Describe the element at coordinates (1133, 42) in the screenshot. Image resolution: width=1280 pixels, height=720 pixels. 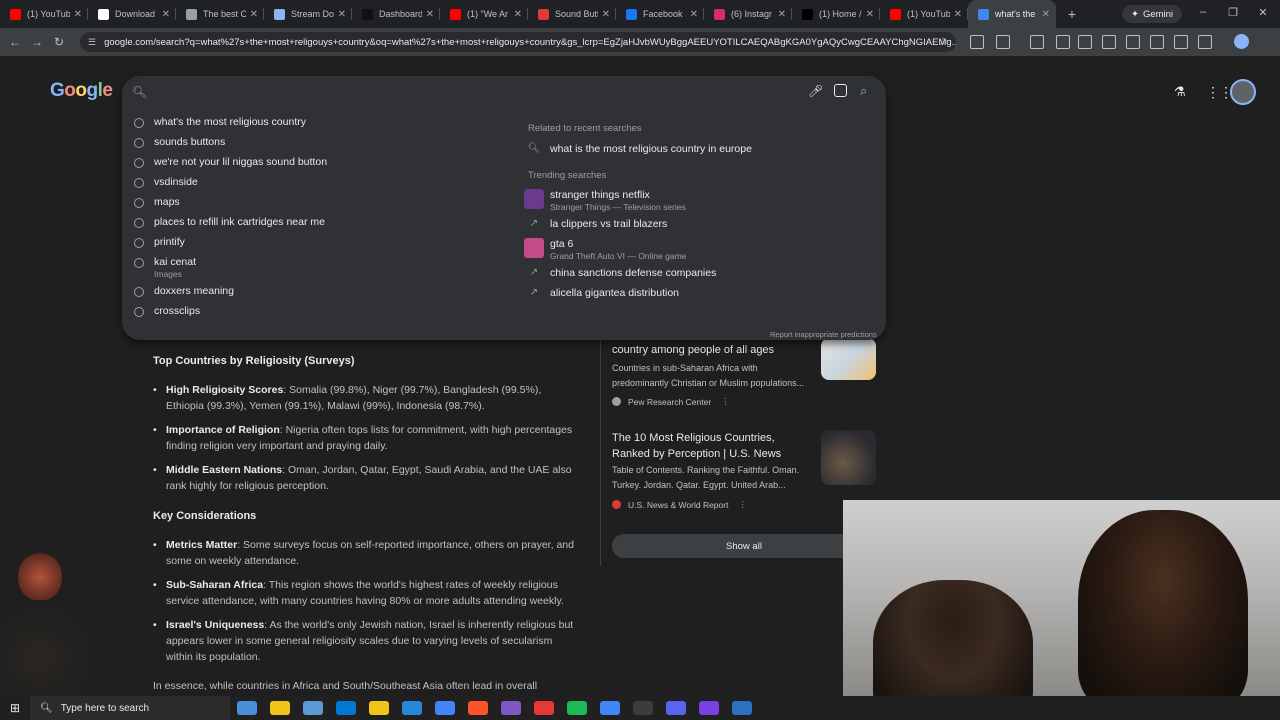
I see `bookmarks-icon` at that location.